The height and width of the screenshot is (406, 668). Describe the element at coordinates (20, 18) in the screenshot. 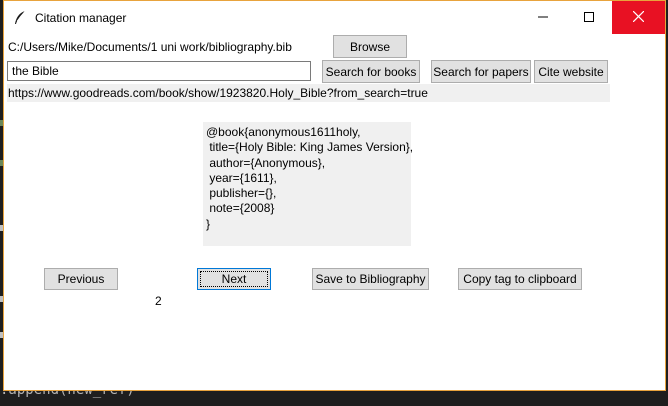

I see `feather-quill-icon` at that location.